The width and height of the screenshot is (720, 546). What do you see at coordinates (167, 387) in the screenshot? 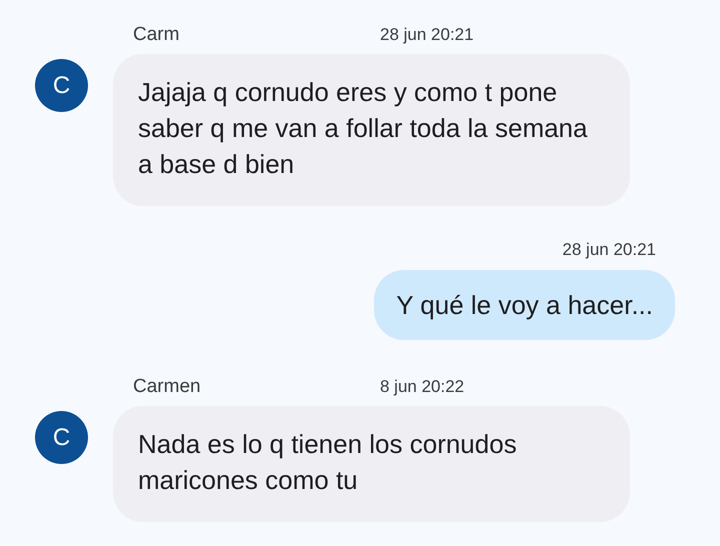
I see `sender-name: Carmen` at bounding box center [167, 387].